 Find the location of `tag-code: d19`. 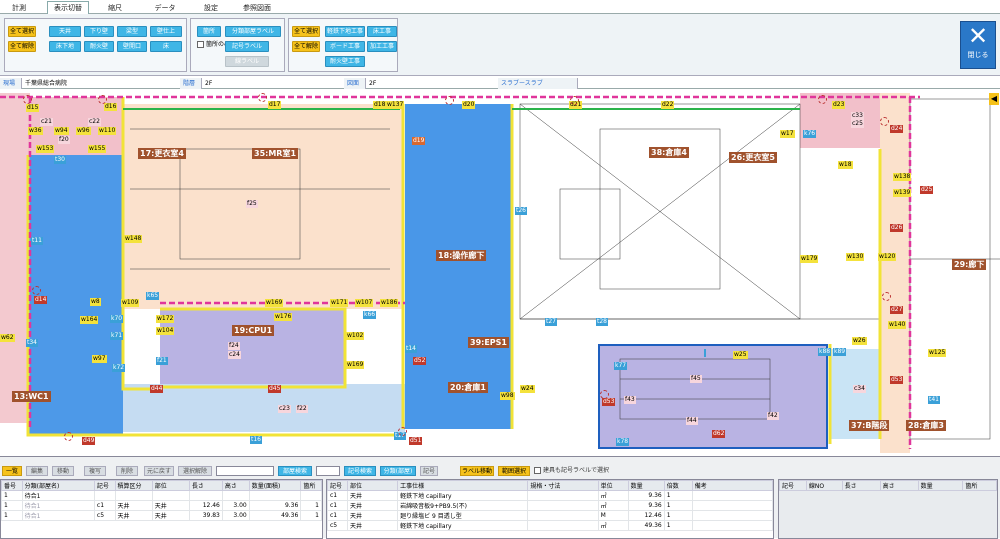

tag-code: d19 is located at coordinates (419, 141).